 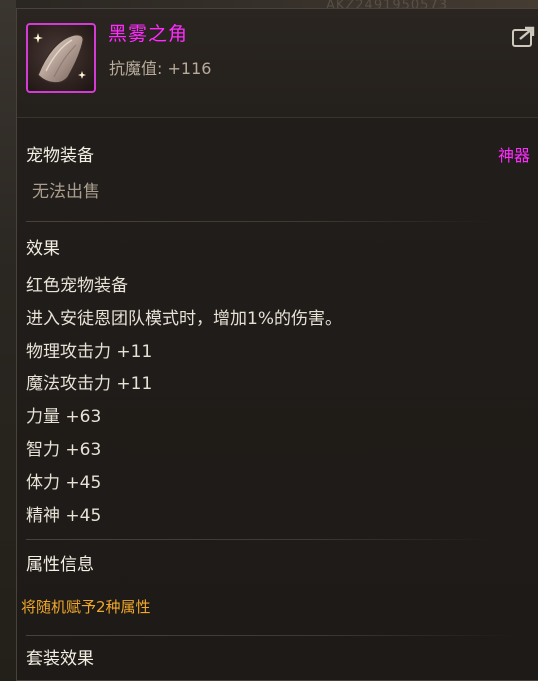 I want to click on effect-line: 力量 +63, so click(x=64, y=417).